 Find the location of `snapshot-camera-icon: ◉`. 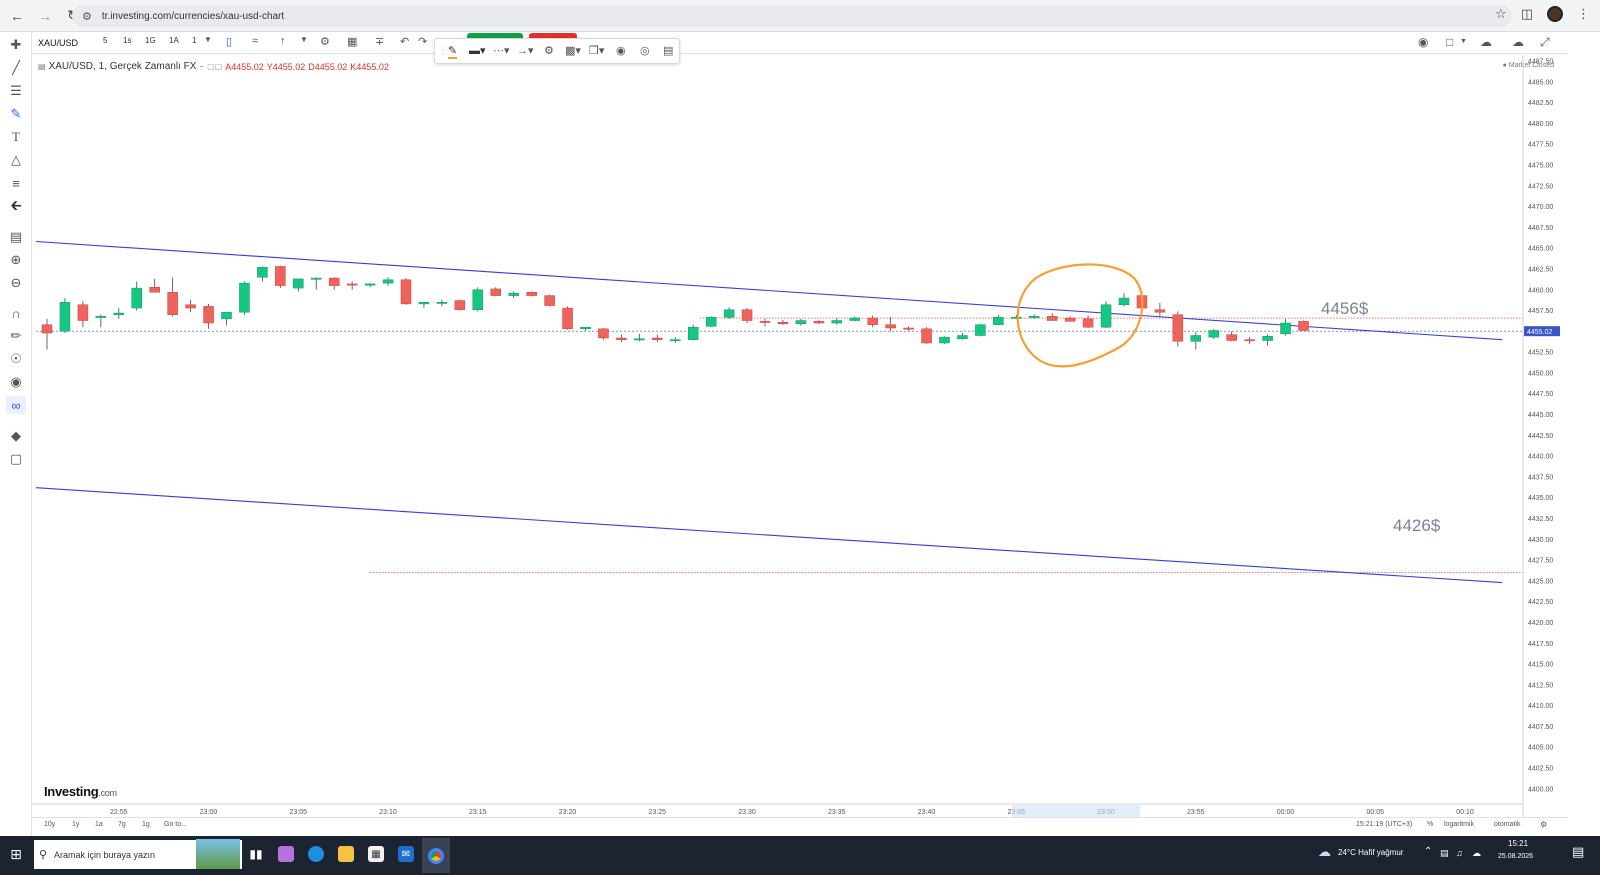

snapshot-camera-icon: ◉ is located at coordinates (1423, 42).